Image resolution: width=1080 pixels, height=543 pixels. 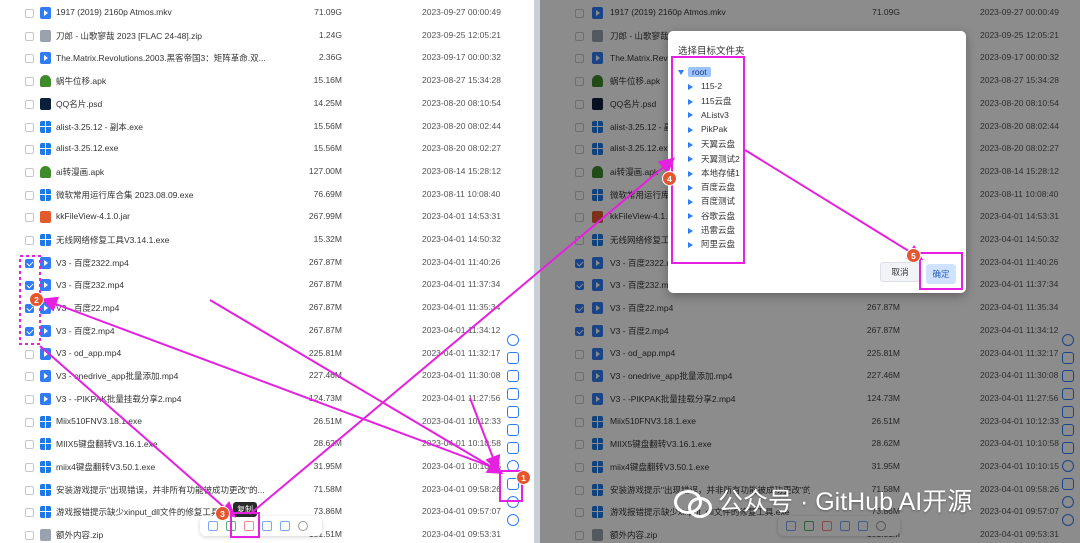 What do you see at coordinates (714, 173) in the screenshot?
I see `tree-node-folder: 本地存储1` at bounding box center [714, 173].